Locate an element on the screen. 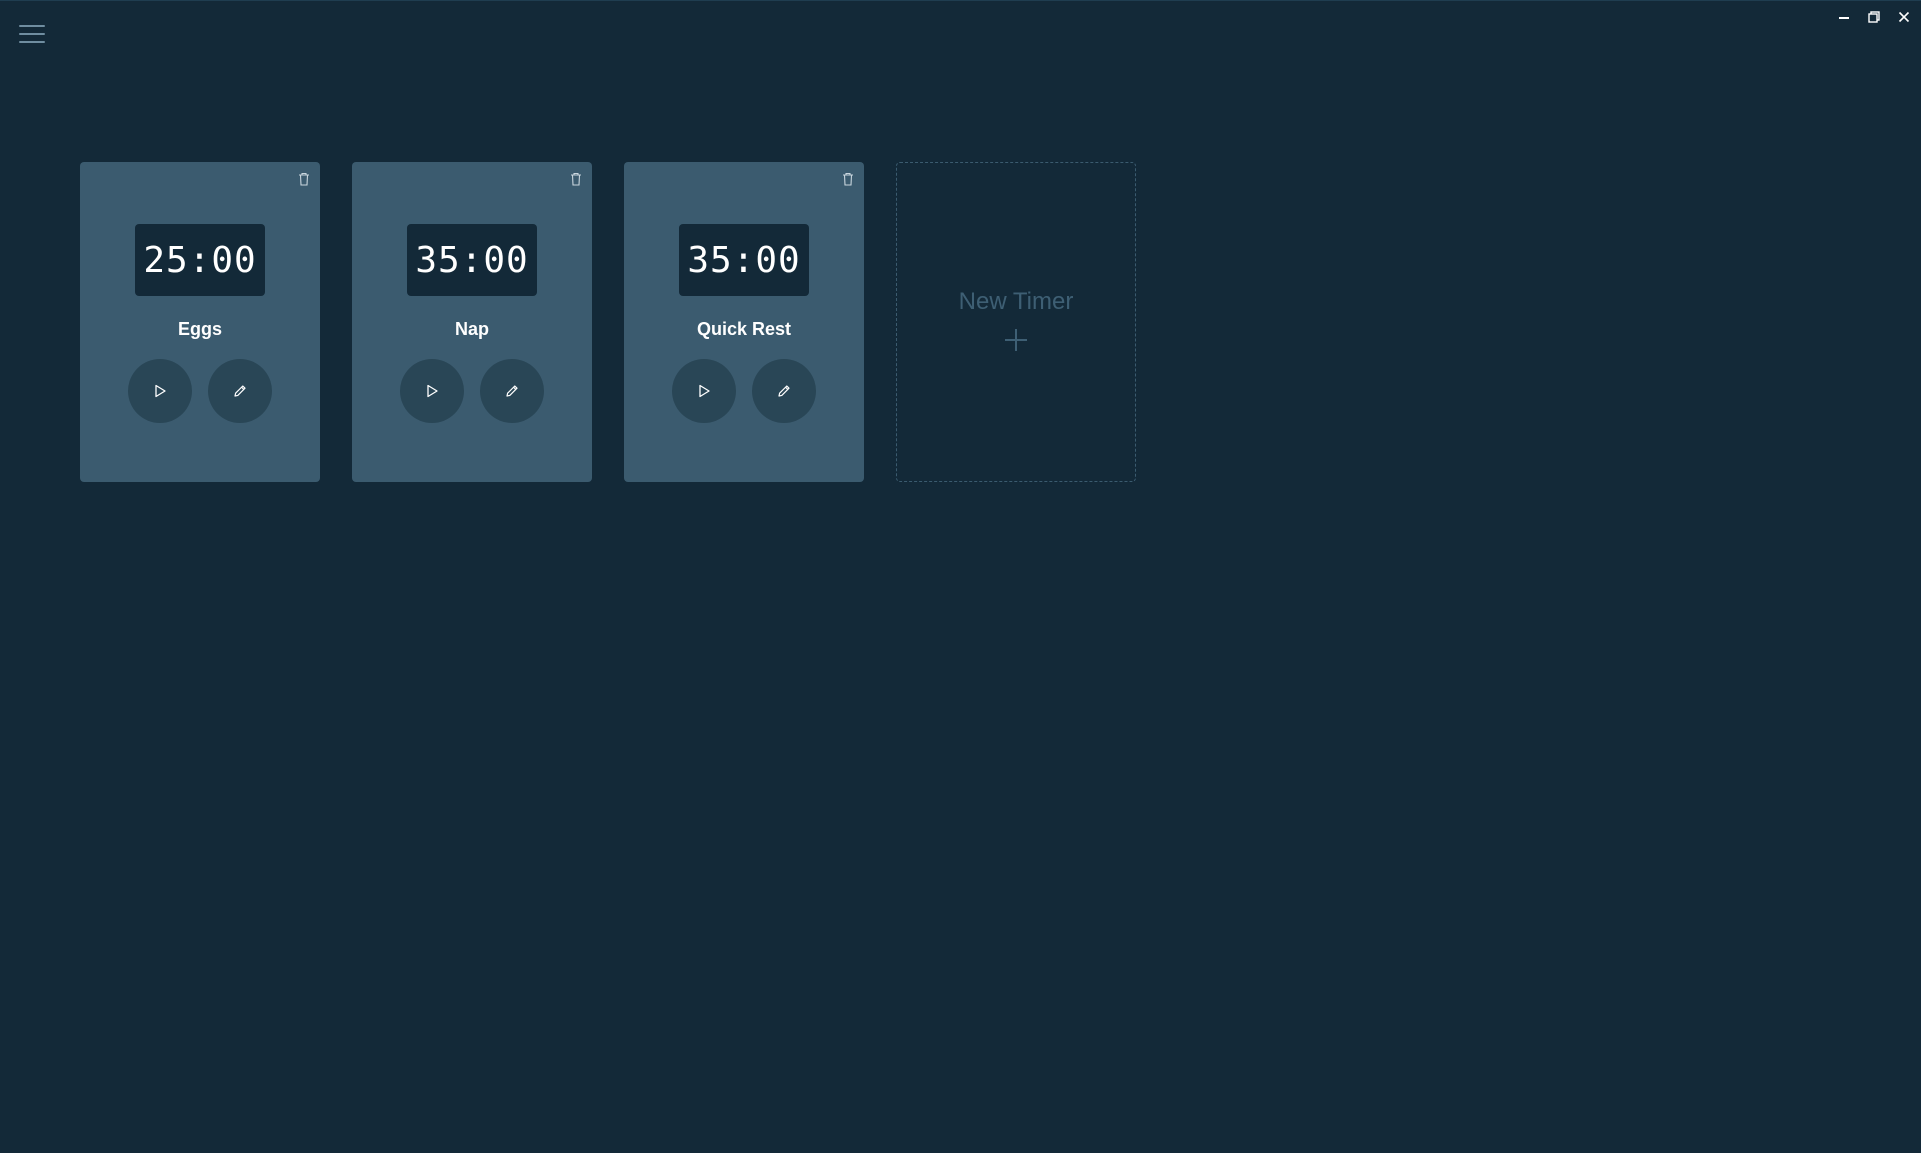 This screenshot has height=1153, width=1921. timer-name: Nap is located at coordinates (471, 329).